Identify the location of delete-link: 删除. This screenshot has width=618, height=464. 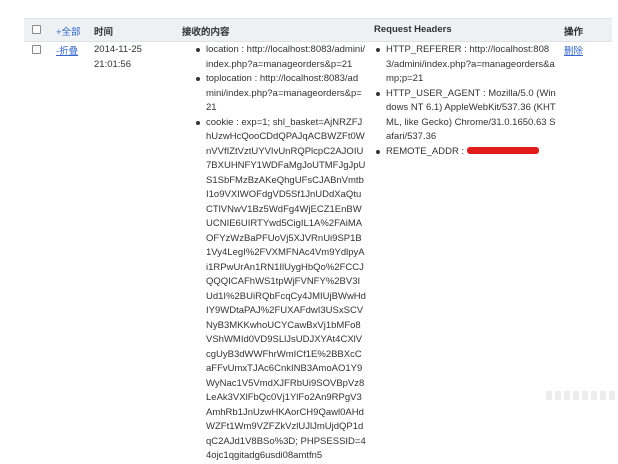
(573, 50).